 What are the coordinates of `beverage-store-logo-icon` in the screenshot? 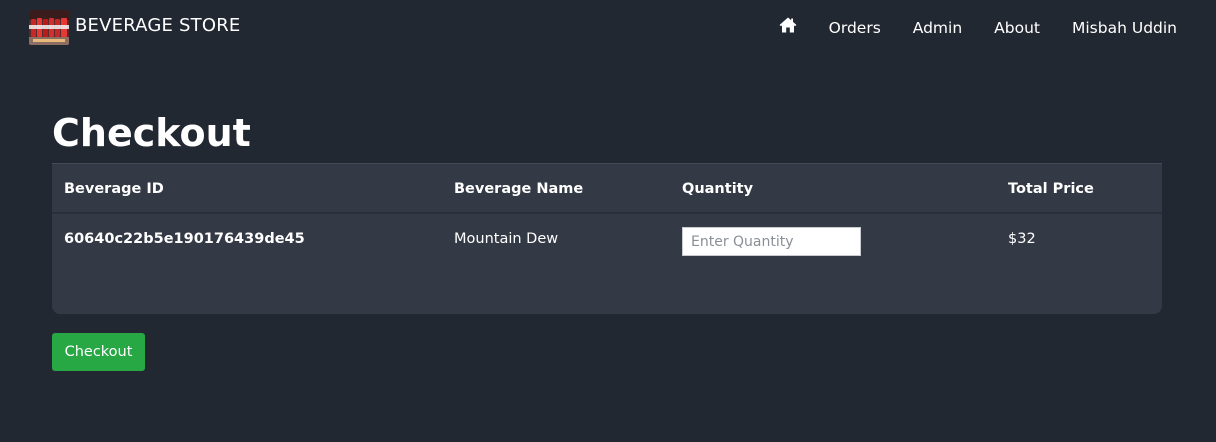 It's located at (49, 27).